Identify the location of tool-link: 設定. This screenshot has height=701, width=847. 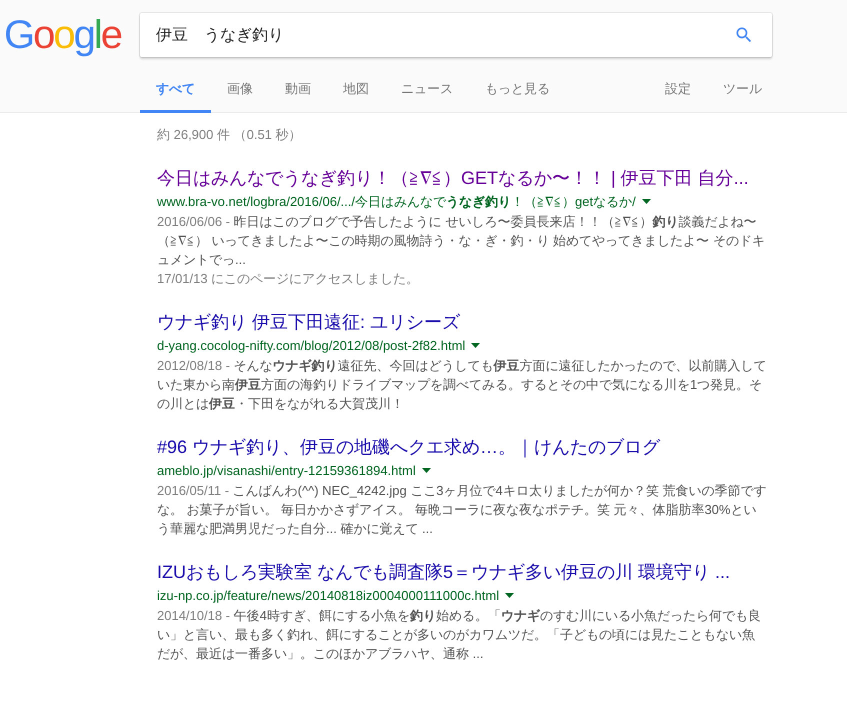
(678, 90).